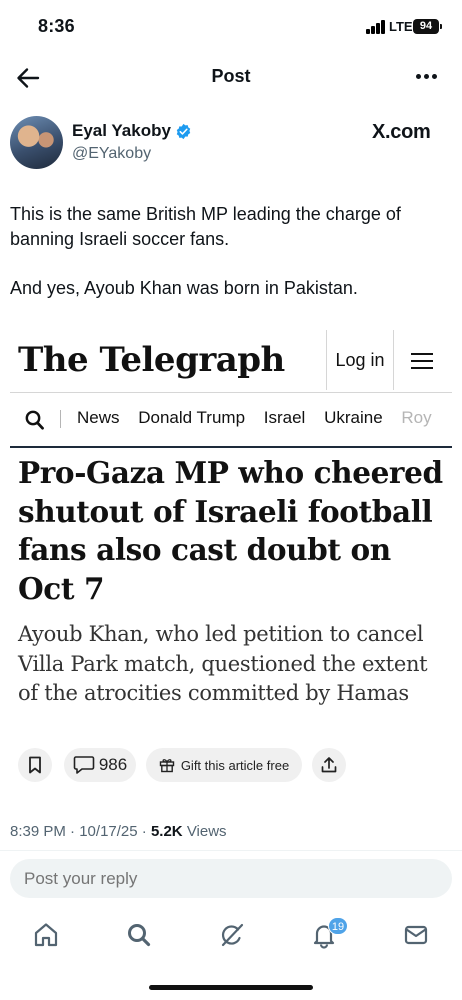  I want to click on home-indicator, so click(231, 987).